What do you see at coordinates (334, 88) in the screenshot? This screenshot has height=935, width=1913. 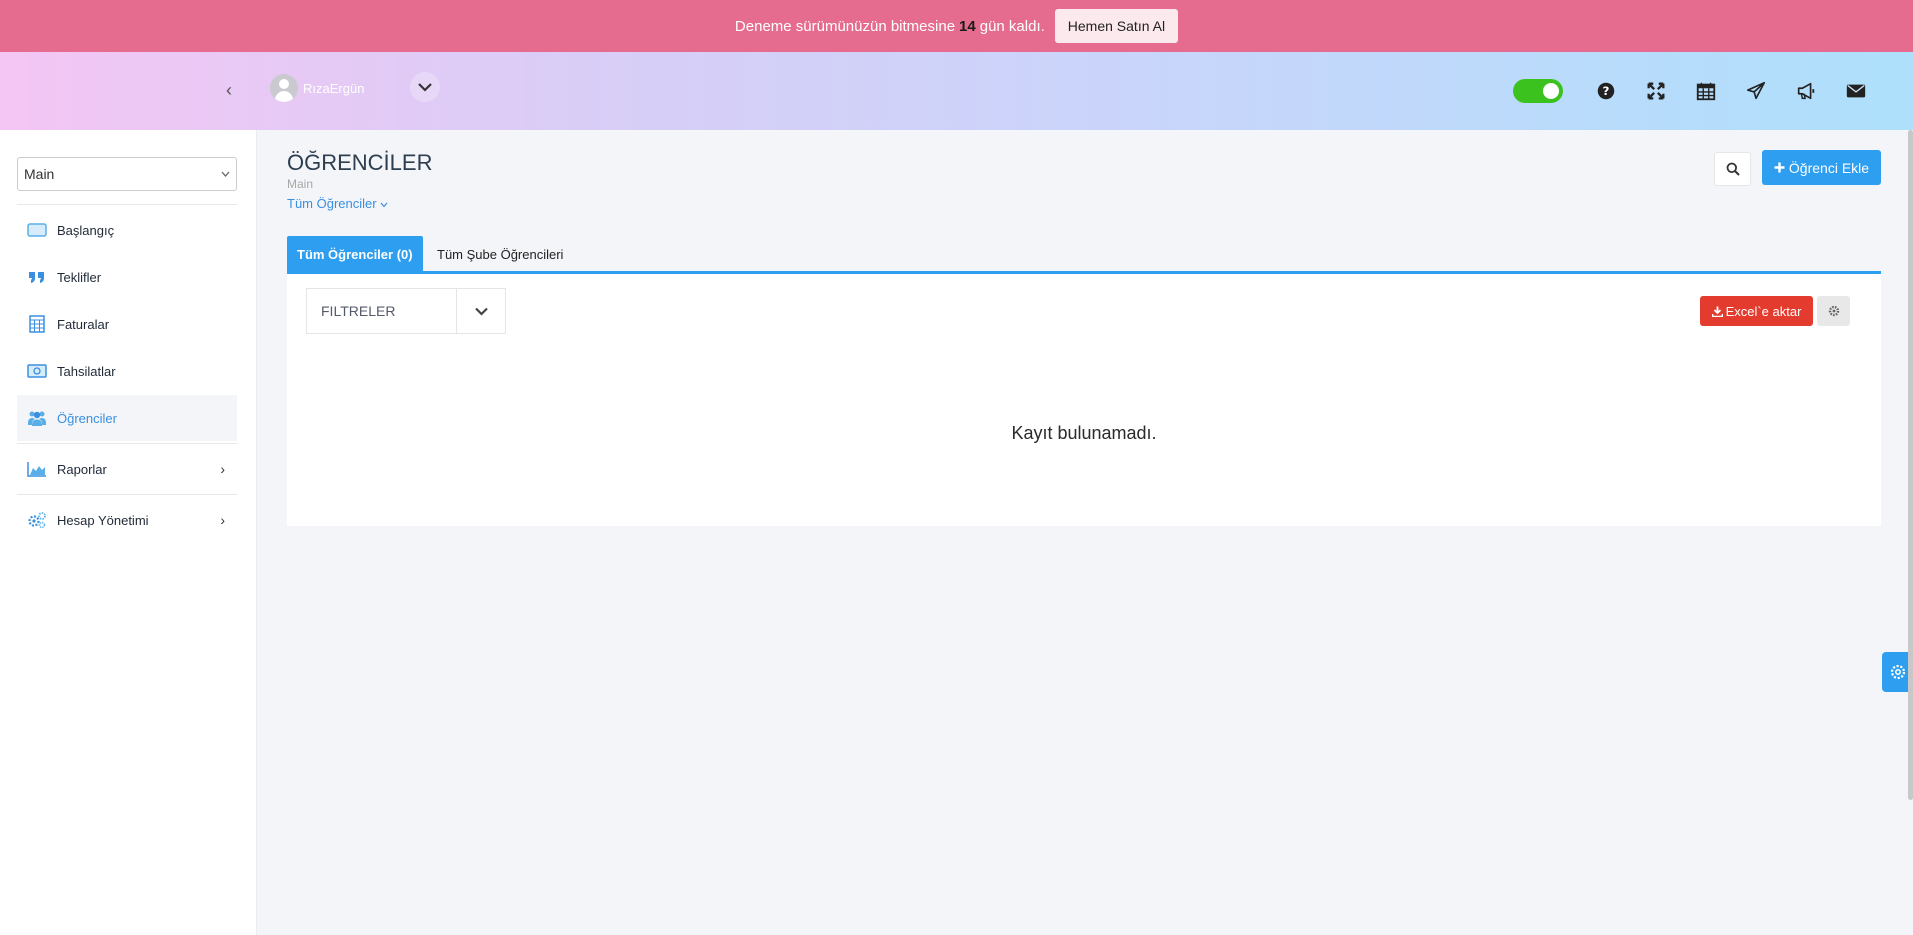 I see `username: RızaErgün` at bounding box center [334, 88].